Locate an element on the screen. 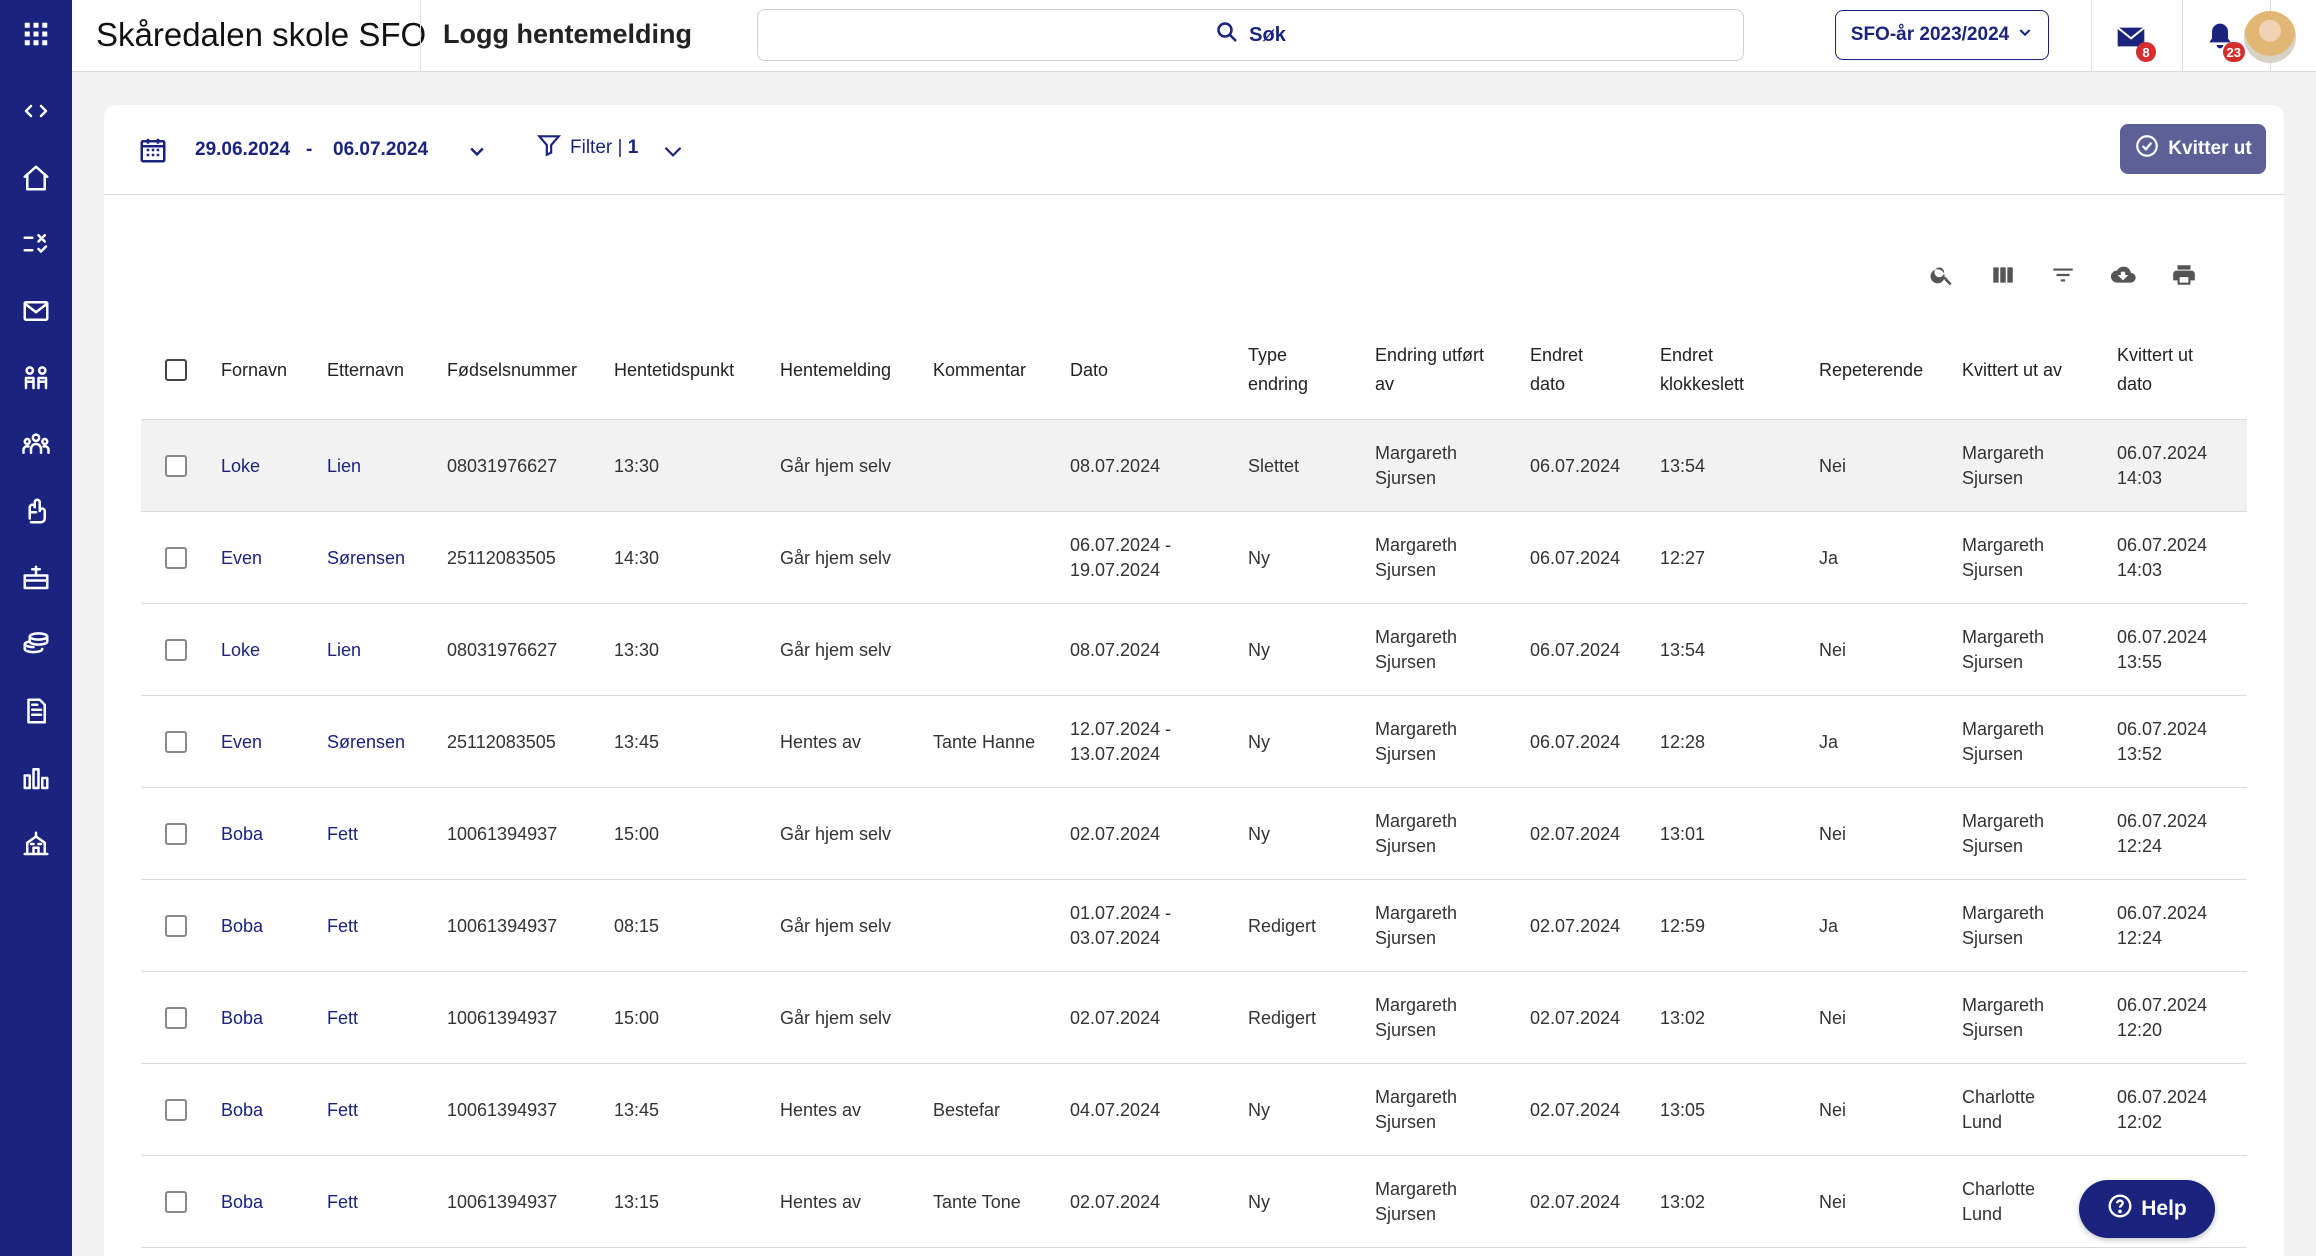 The image size is (2316, 1256). home-icon is located at coordinates (36, 178).